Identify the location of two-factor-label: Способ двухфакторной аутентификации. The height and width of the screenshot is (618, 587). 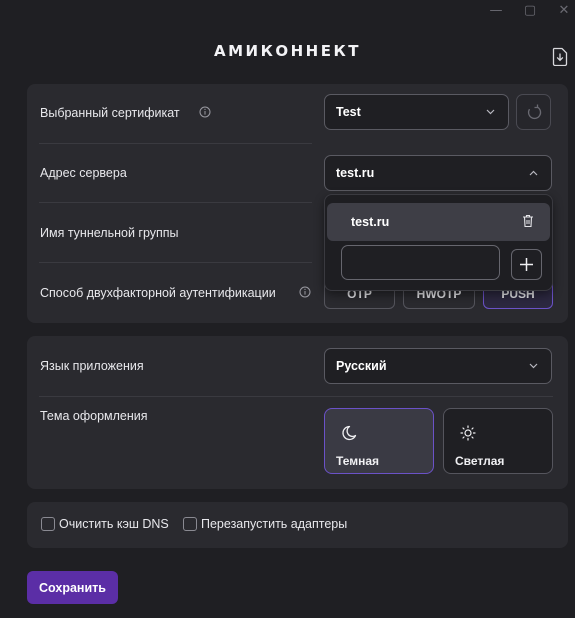
(158, 293).